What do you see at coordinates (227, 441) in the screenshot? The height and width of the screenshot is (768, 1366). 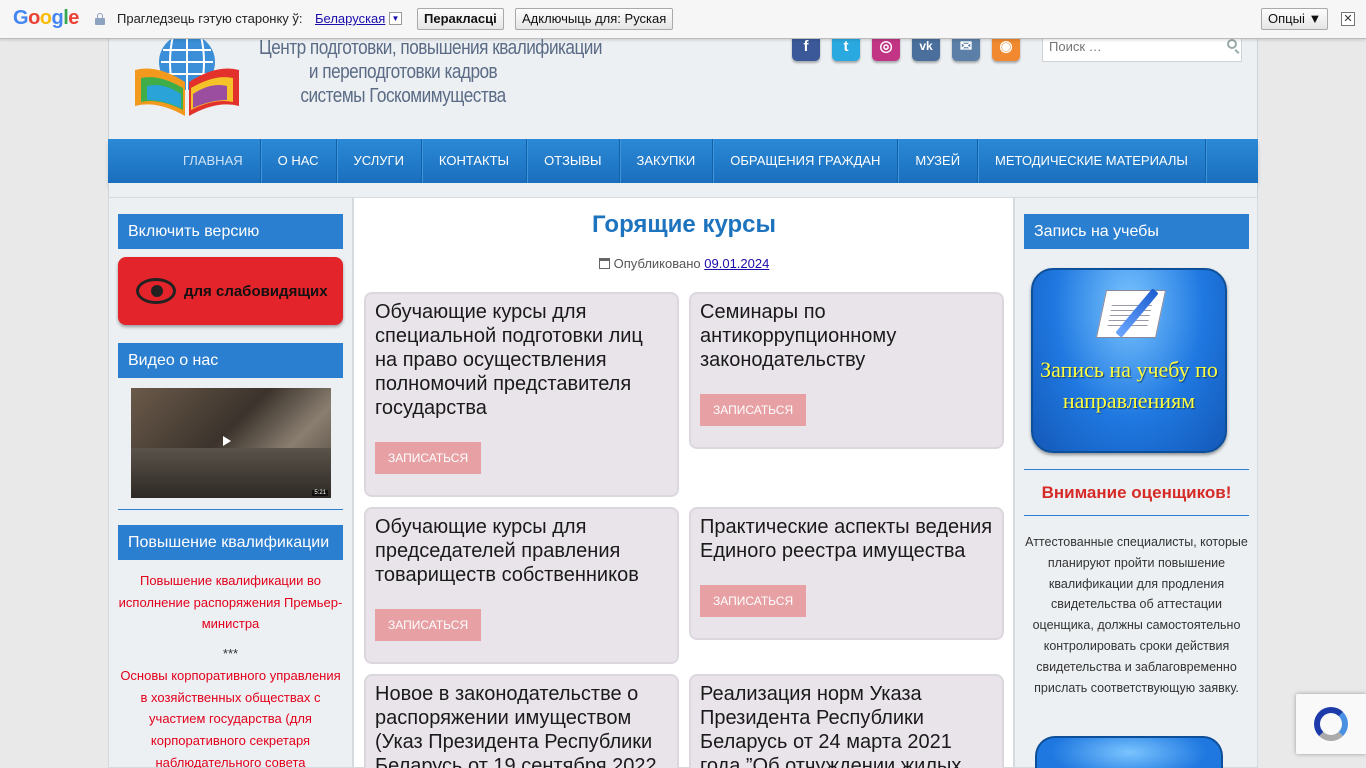 I see `play-icon` at bounding box center [227, 441].